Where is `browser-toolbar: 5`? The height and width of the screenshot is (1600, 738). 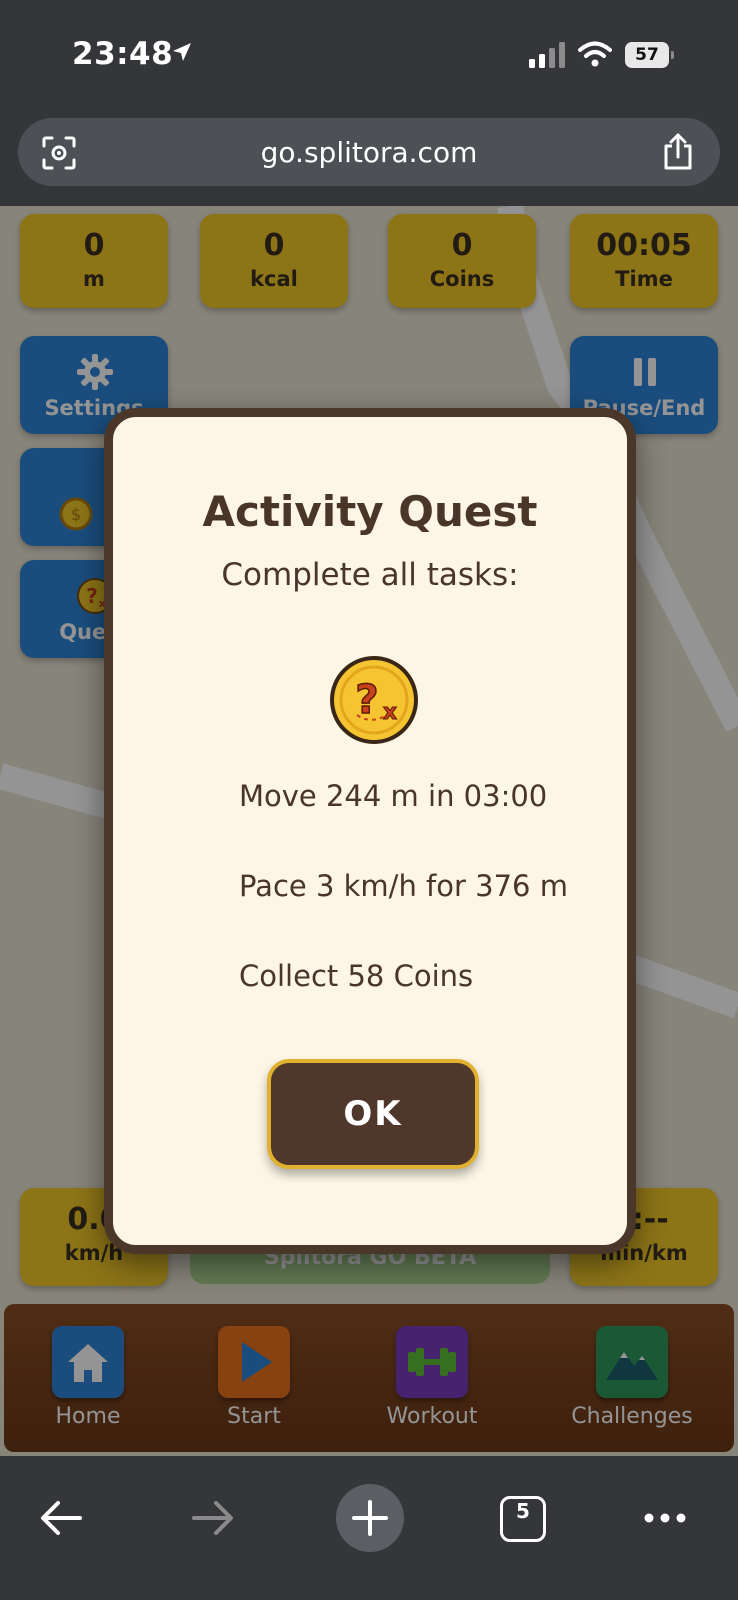
browser-toolbar: 5 is located at coordinates (369, 1528).